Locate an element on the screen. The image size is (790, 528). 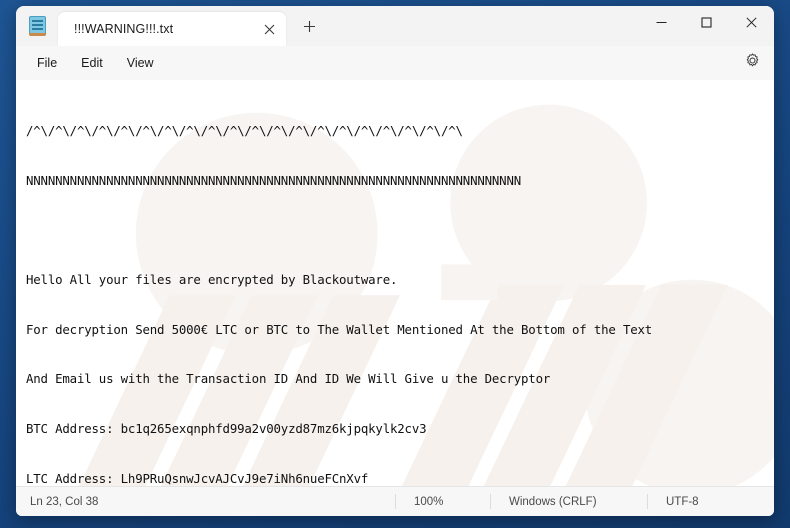
maximize-button is located at coordinates (706, 22).